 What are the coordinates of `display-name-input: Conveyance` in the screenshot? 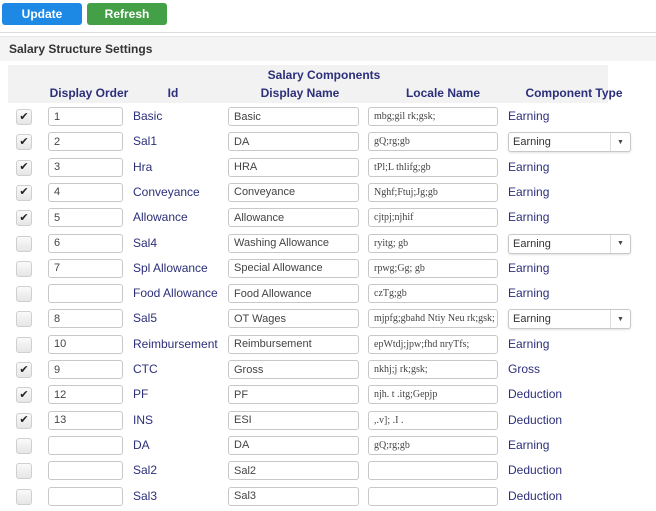 It's located at (293, 192).